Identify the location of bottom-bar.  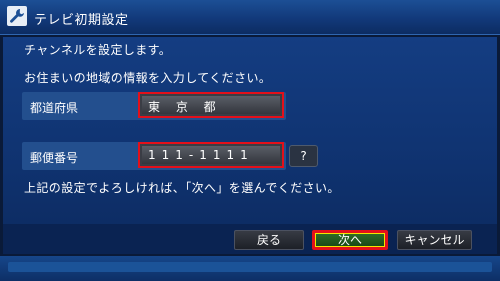
(250, 268).